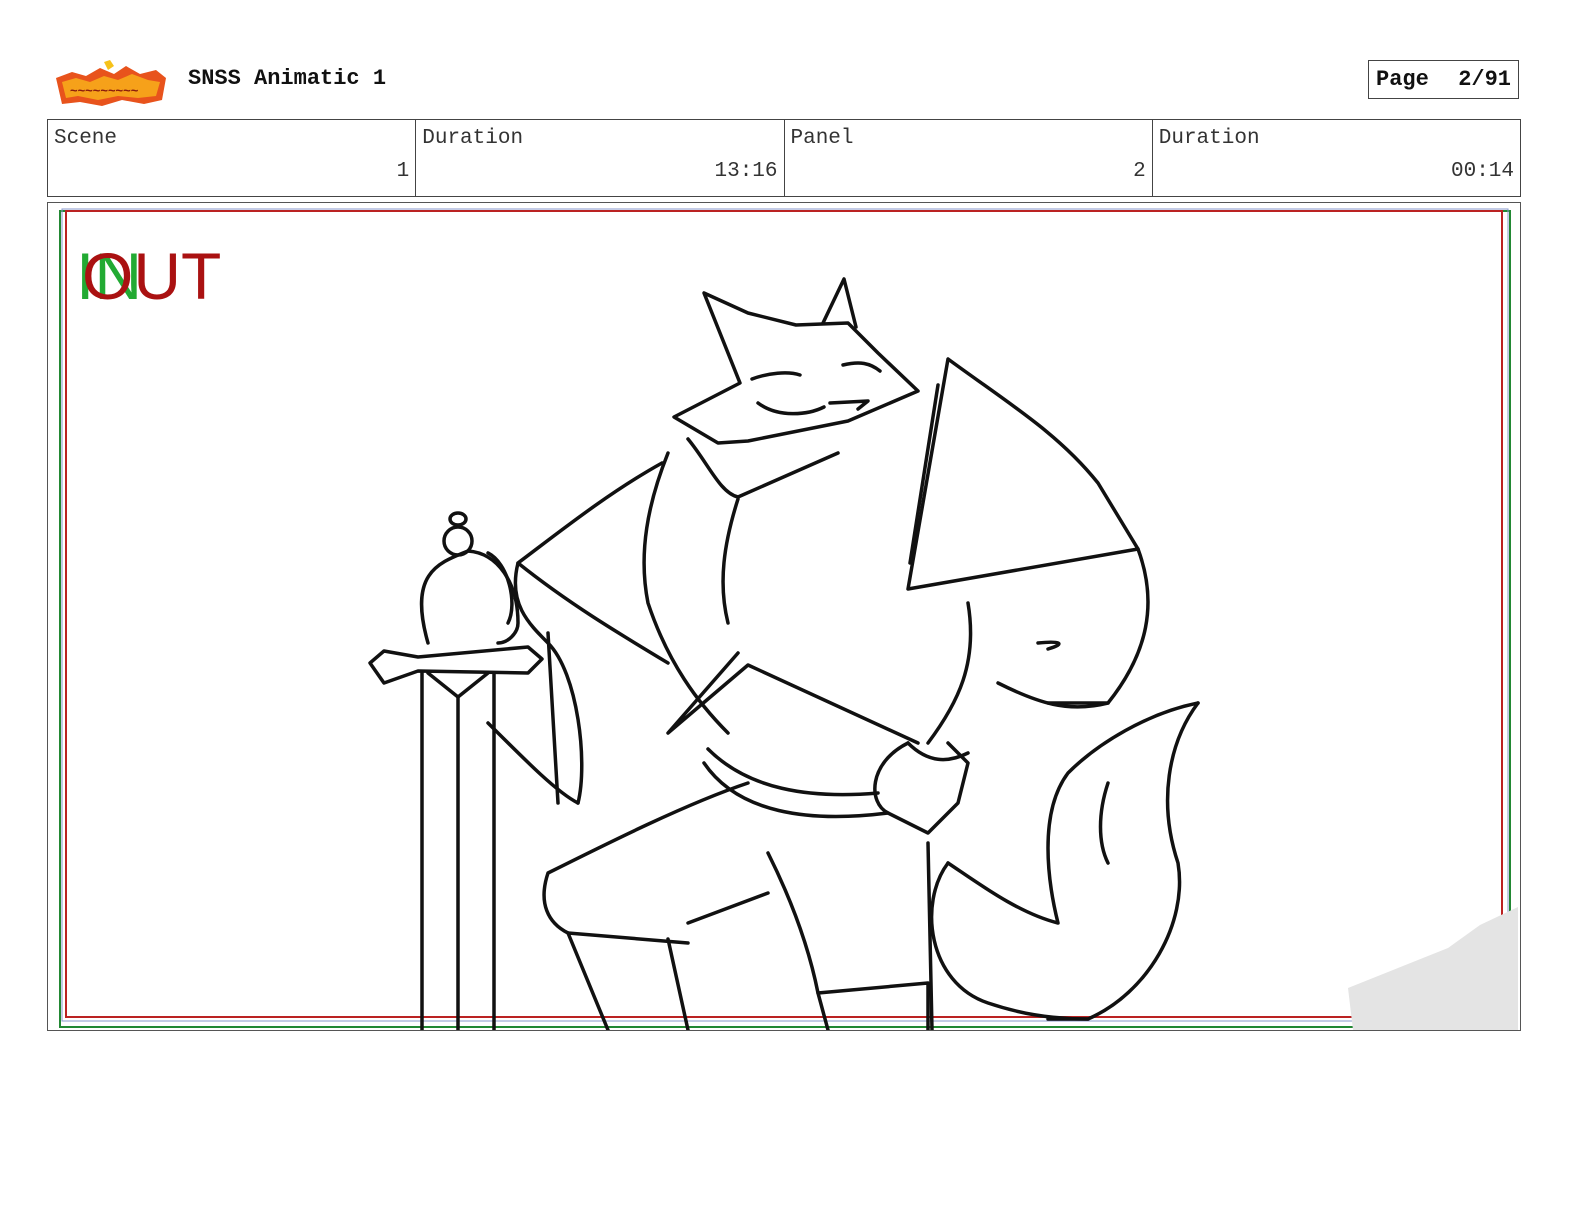 This screenshot has height=1224, width=1584. Describe the element at coordinates (792, 57) in the screenshot. I see `page-header: ~~~~~~~~~ SNSS Animatic 1 Page 2/91` at that location.